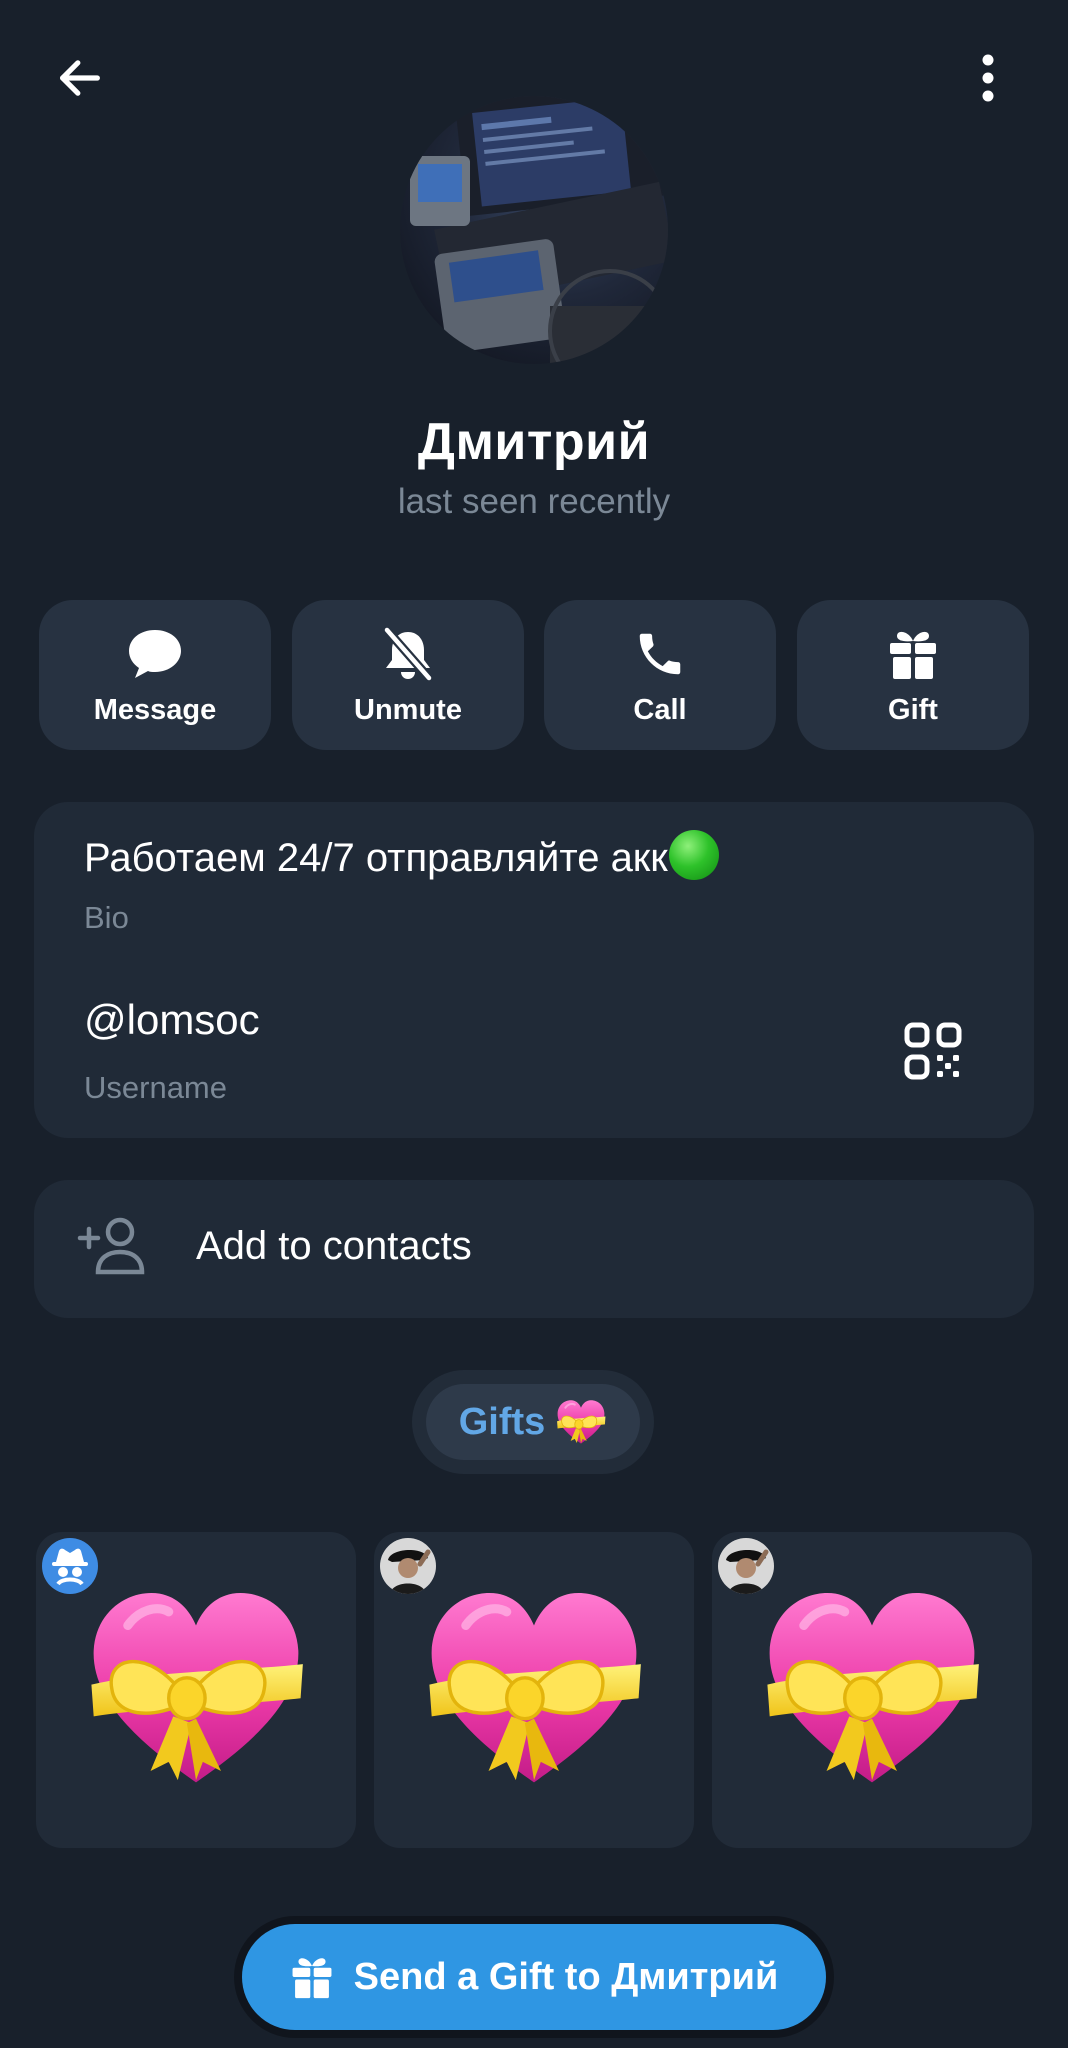  I want to click on gifts-header: Gifts, so click(533, 1422).